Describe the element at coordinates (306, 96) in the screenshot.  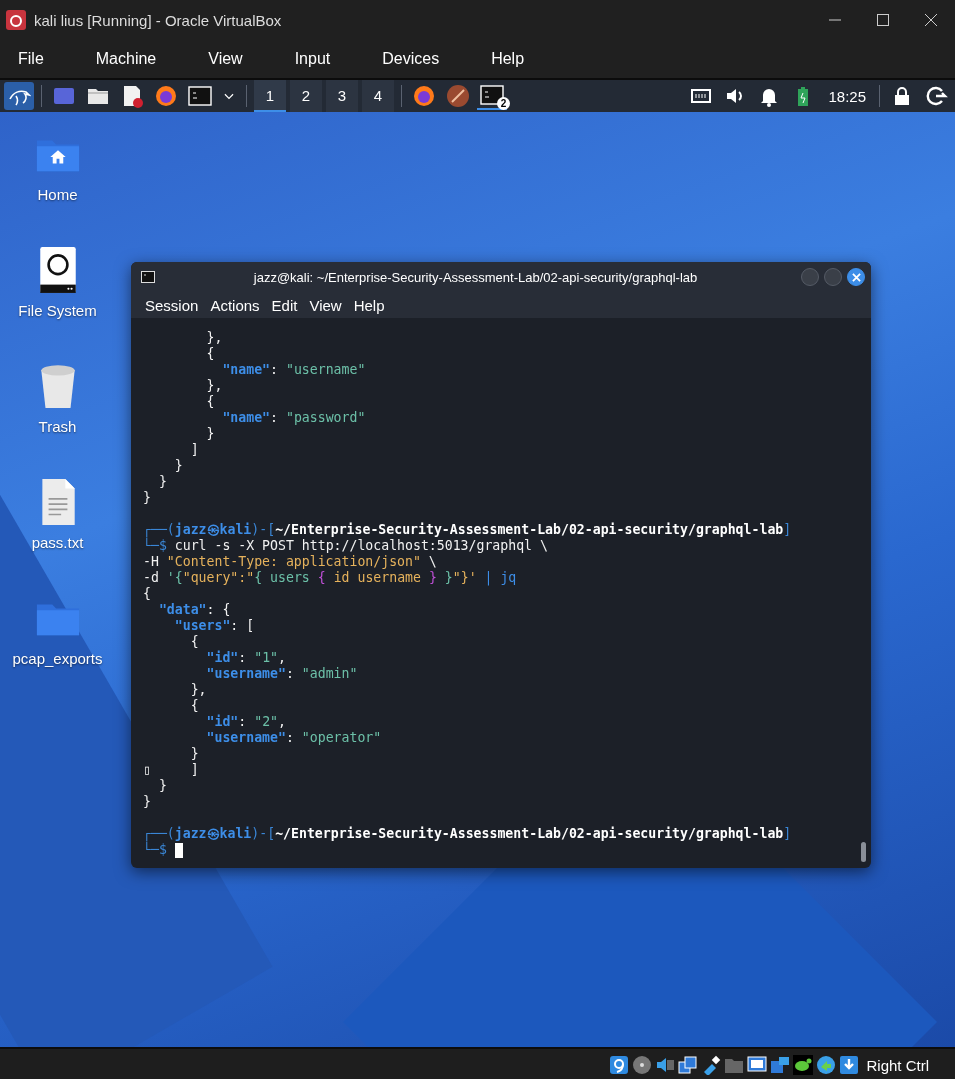
I see `workspace-tab: 2` at that location.